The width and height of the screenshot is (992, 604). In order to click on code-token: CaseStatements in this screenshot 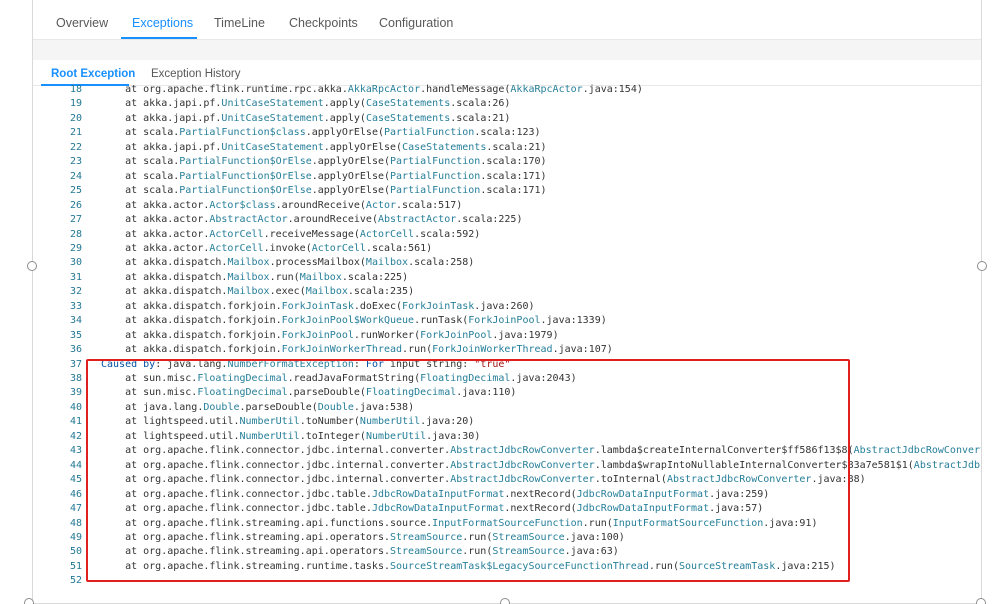, I will do `click(444, 147)`.